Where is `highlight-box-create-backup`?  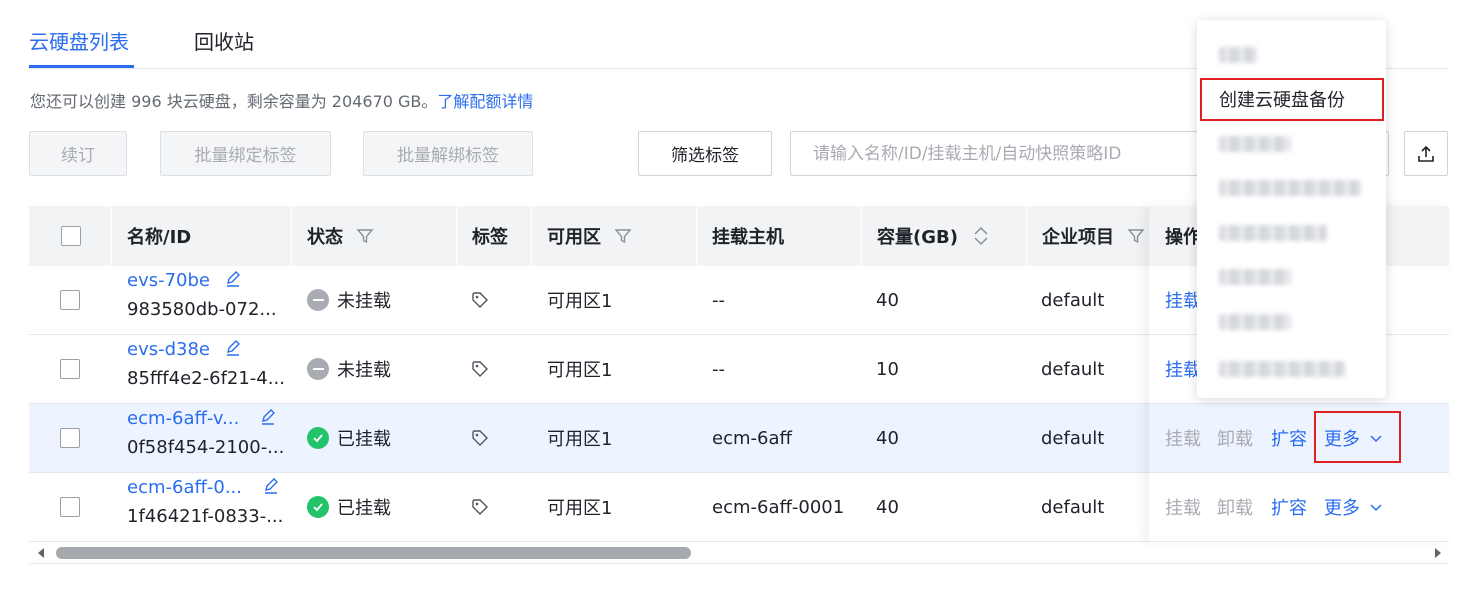 highlight-box-create-backup is located at coordinates (1292, 99).